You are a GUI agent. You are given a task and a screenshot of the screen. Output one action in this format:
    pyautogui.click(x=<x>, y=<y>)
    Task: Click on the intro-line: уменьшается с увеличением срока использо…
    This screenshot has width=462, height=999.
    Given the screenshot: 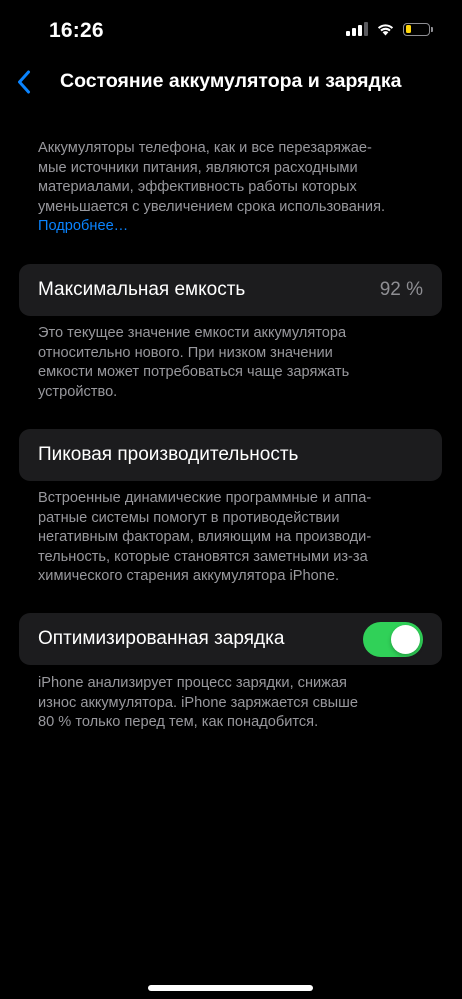 What is the action you would take?
    pyautogui.click(x=212, y=206)
    